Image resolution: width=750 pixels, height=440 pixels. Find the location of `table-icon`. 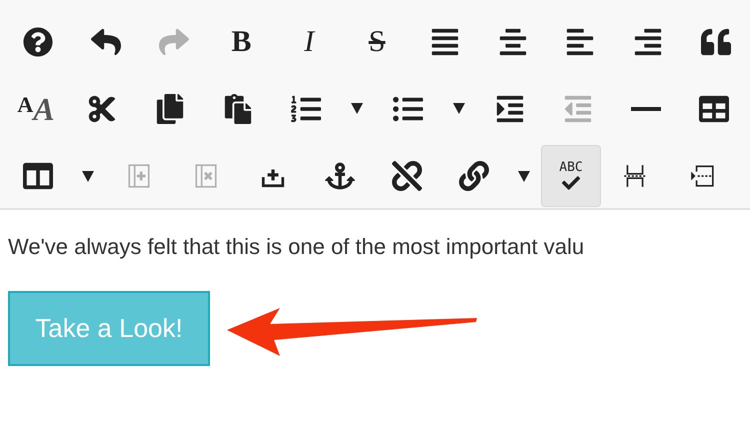

table-icon is located at coordinates (714, 109).